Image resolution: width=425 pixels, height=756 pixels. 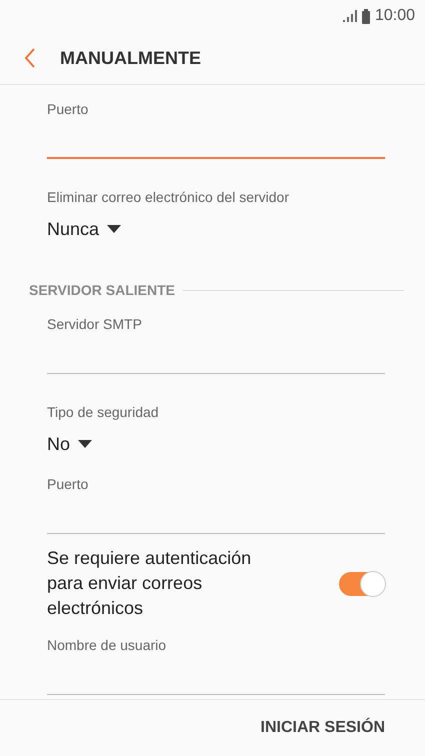 What do you see at coordinates (394, 16) in the screenshot?
I see `status-time: 10:00` at bounding box center [394, 16].